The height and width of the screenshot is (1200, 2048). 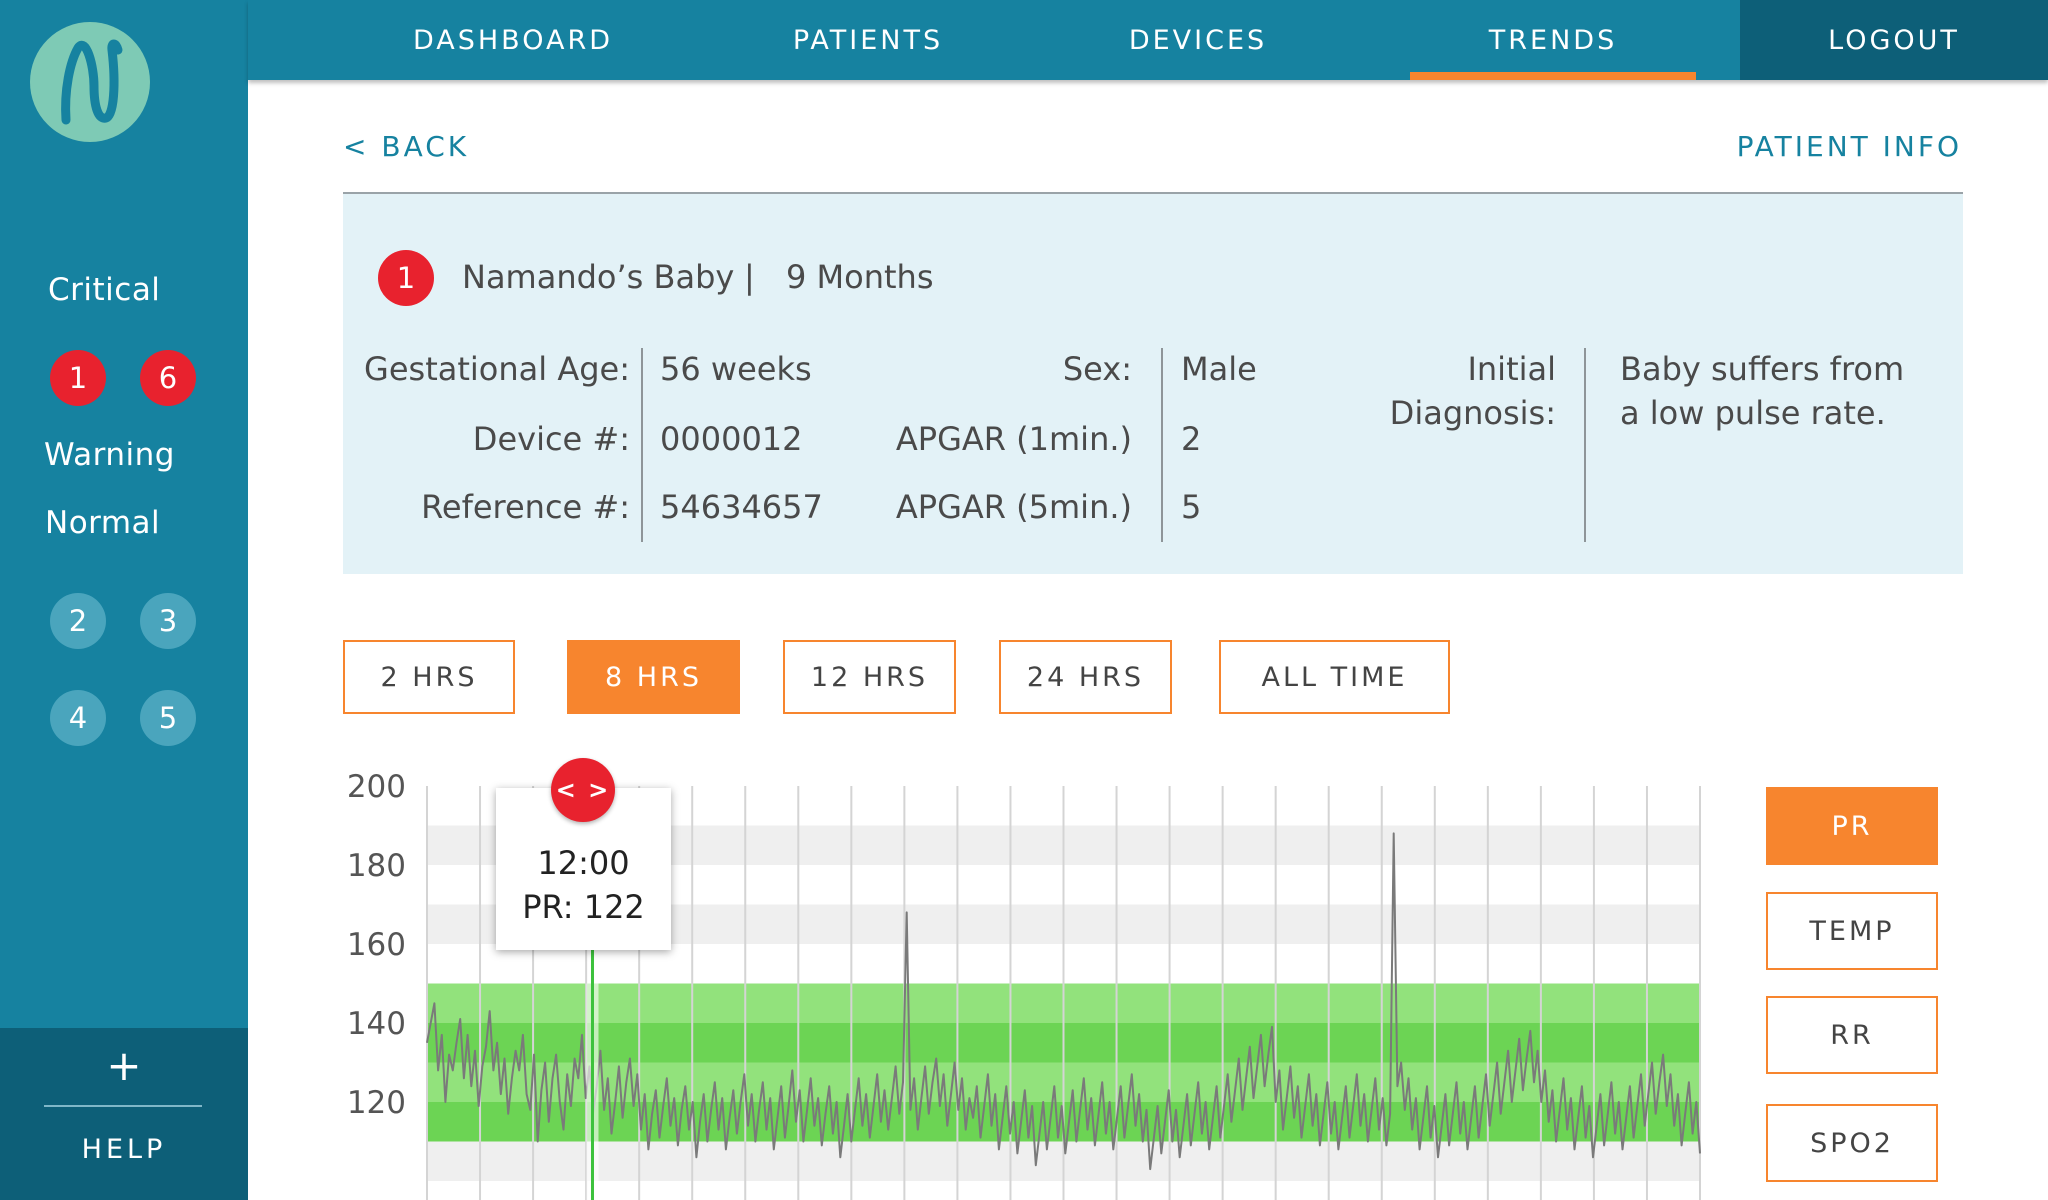 I want to click on apgar-5min-label: APGAR (5min.), so click(x=1013, y=507).